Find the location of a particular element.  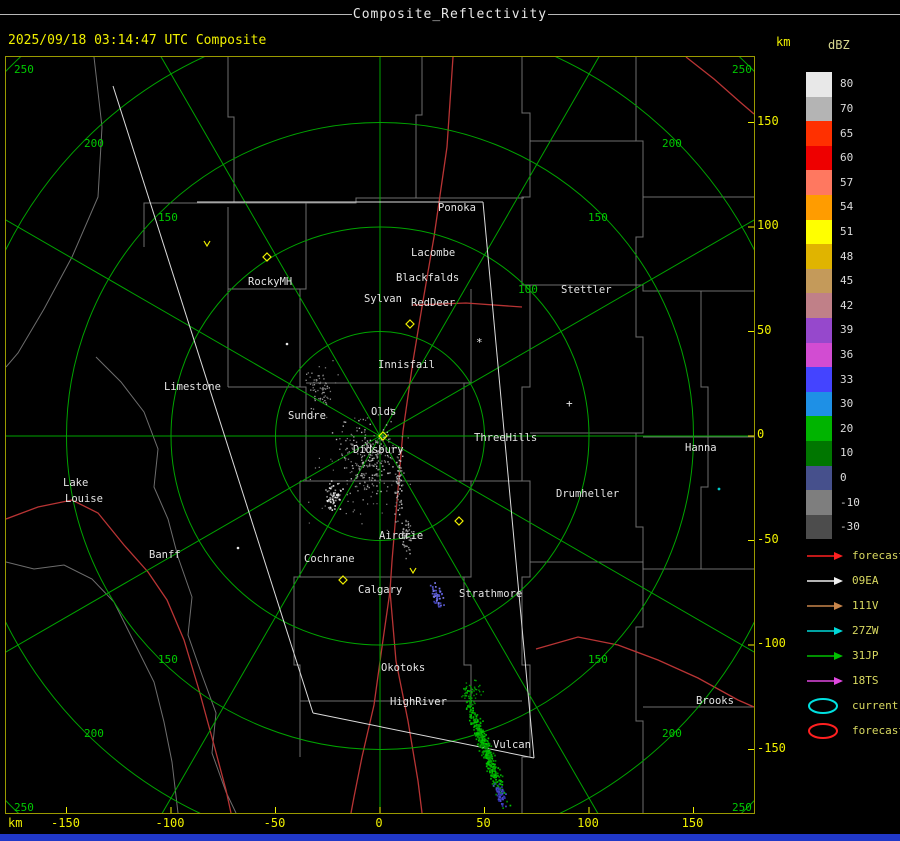

scale-value: 54 is located at coordinates (847, 207).